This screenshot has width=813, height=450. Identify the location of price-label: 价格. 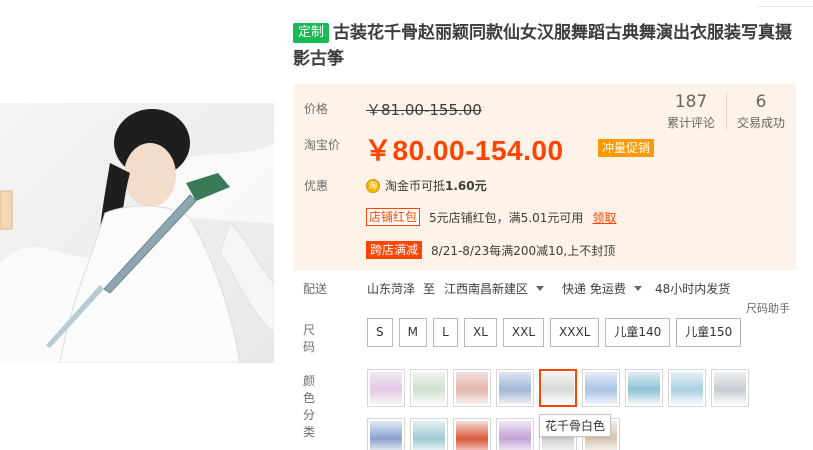
(316, 109).